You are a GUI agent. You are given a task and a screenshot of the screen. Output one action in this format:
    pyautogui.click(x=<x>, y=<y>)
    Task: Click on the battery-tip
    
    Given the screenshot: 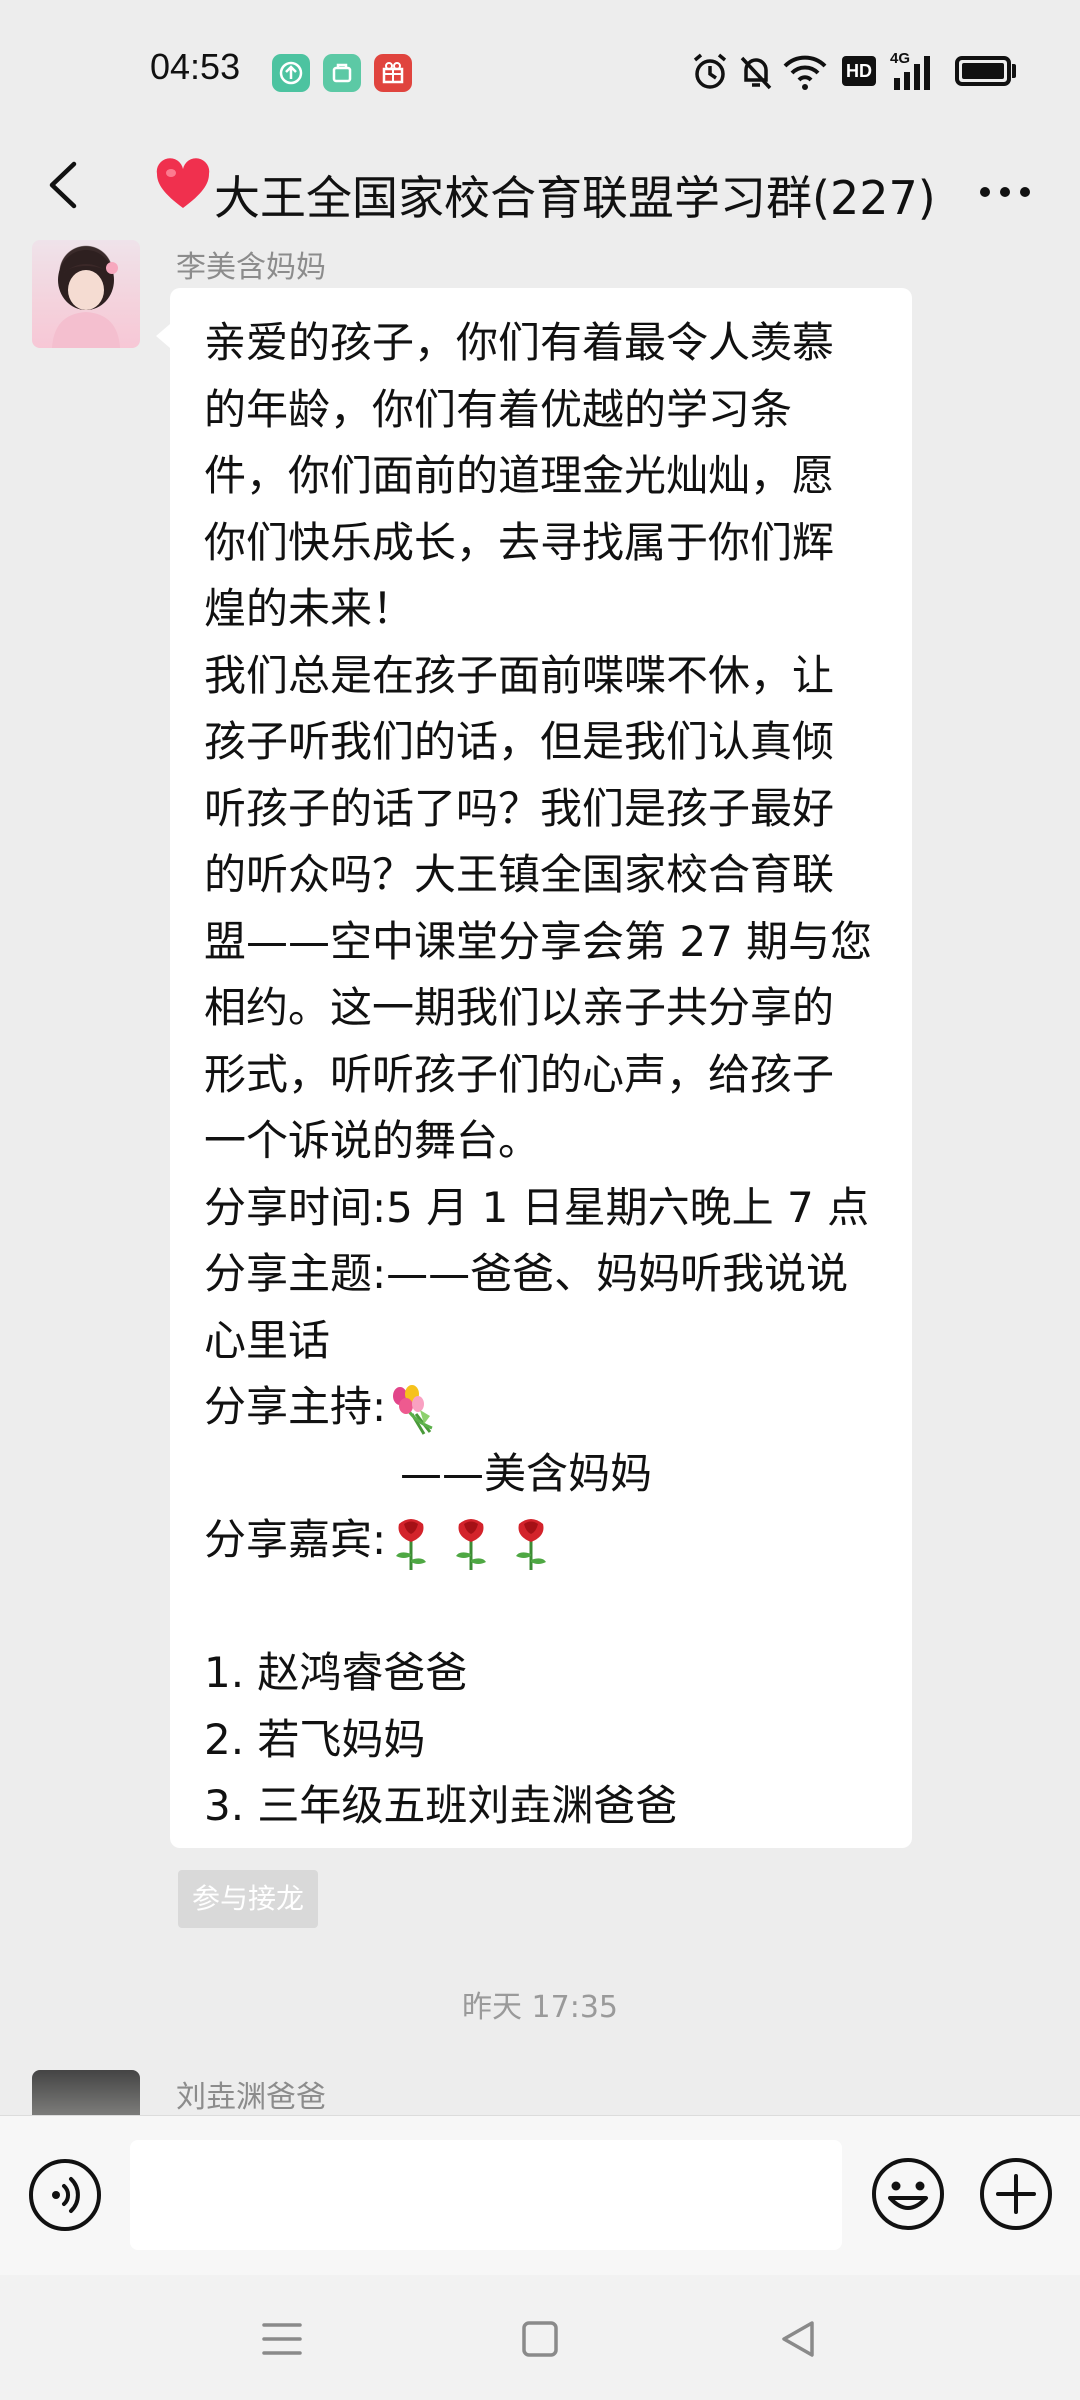 What is the action you would take?
    pyautogui.click(x=1014, y=71)
    